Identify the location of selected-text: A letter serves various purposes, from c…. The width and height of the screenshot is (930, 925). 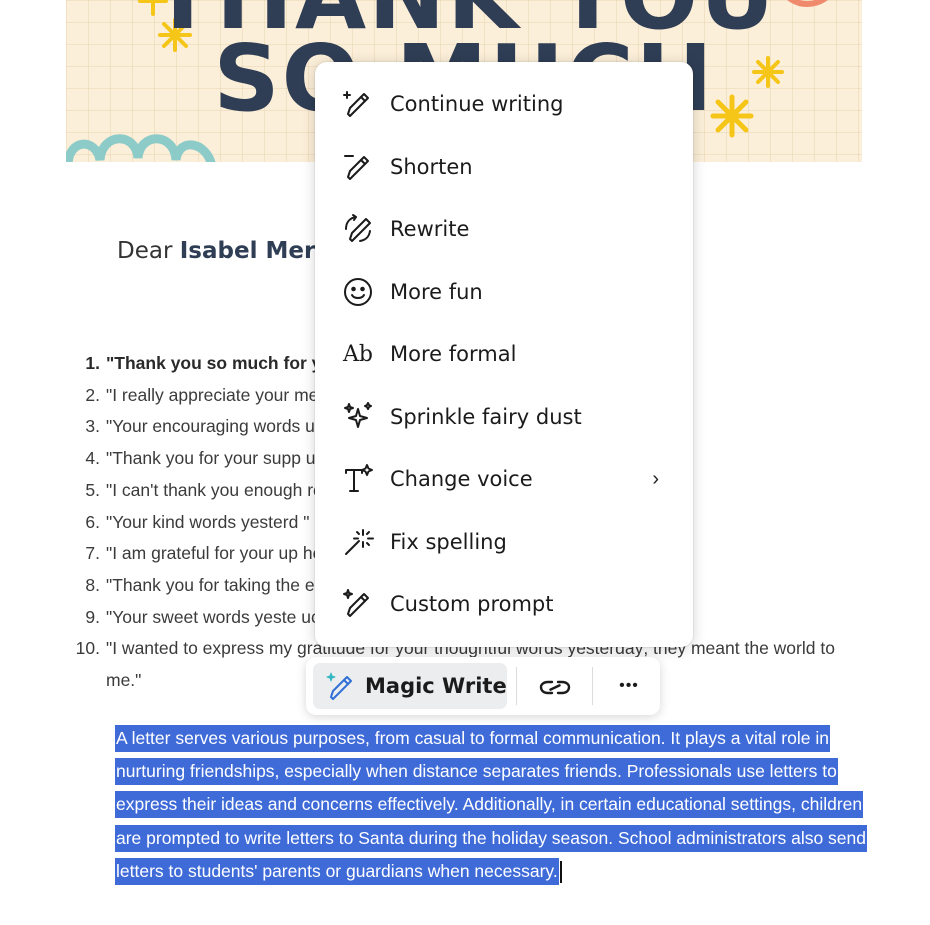
(491, 805).